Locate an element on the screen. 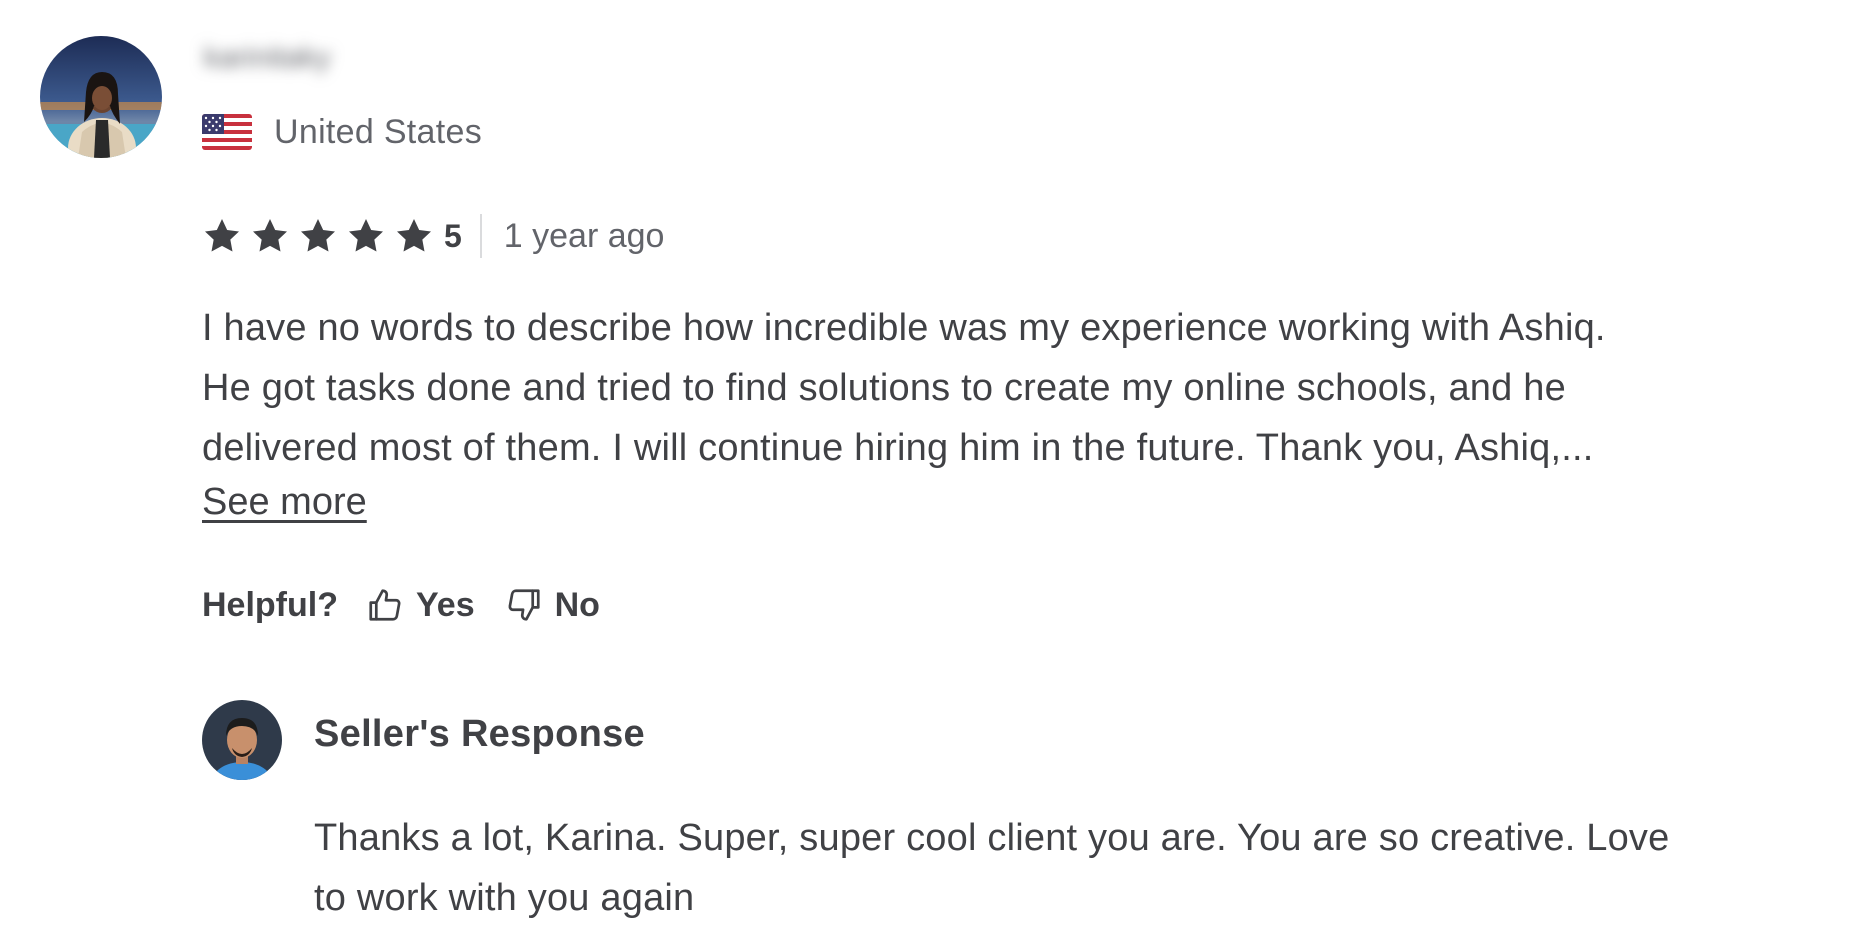 The width and height of the screenshot is (1861, 940). seller-avatar is located at coordinates (242, 740).